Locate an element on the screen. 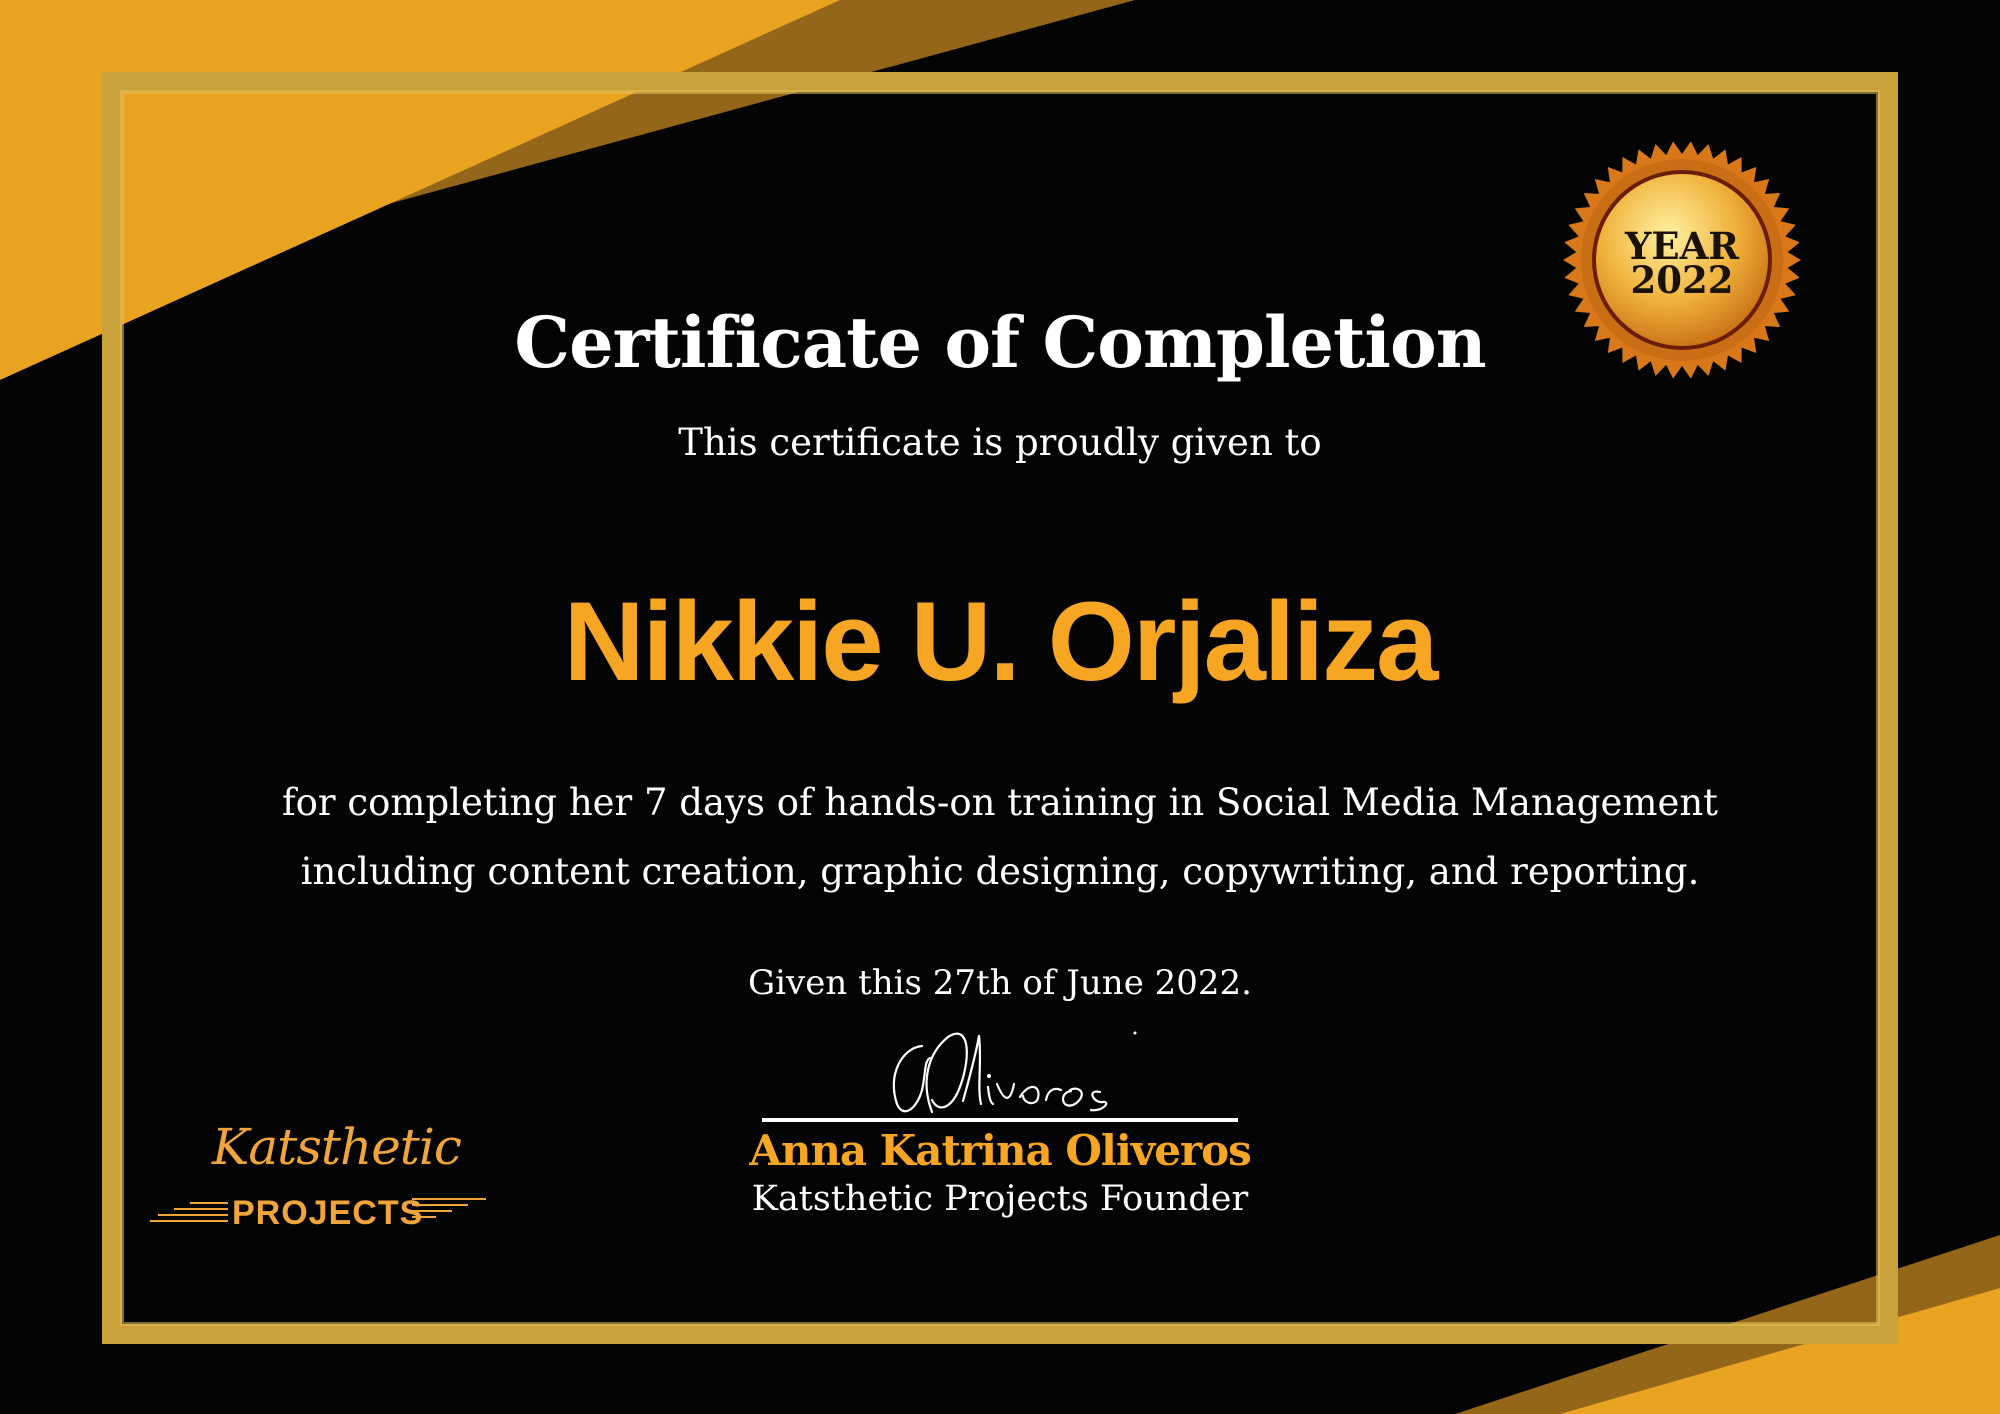 The height and width of the screenshot is (1414, 2000). seal-year: 2022 is located at coordinates (1682, 280).